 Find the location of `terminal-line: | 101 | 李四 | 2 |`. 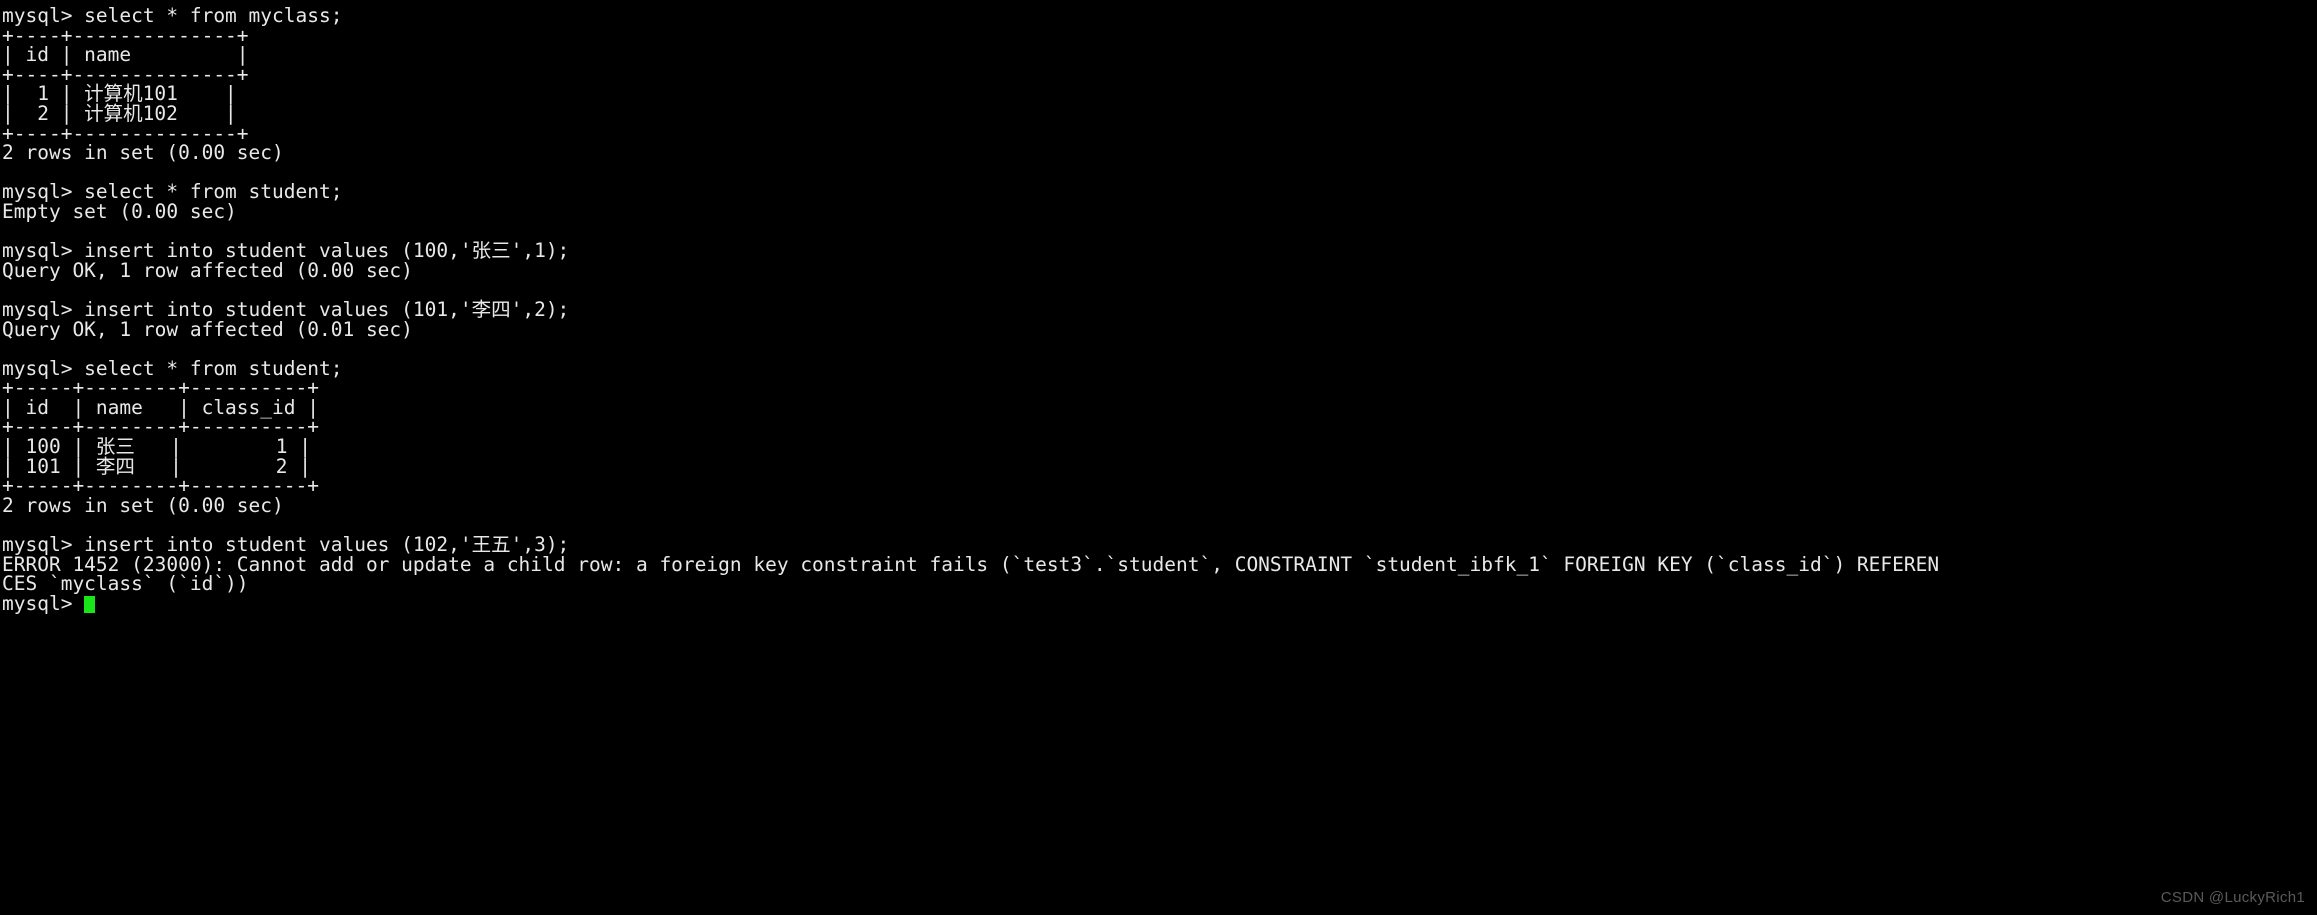

terminal-line: | 101 | 李四 | 2 | is located at coordinates (157, 466).